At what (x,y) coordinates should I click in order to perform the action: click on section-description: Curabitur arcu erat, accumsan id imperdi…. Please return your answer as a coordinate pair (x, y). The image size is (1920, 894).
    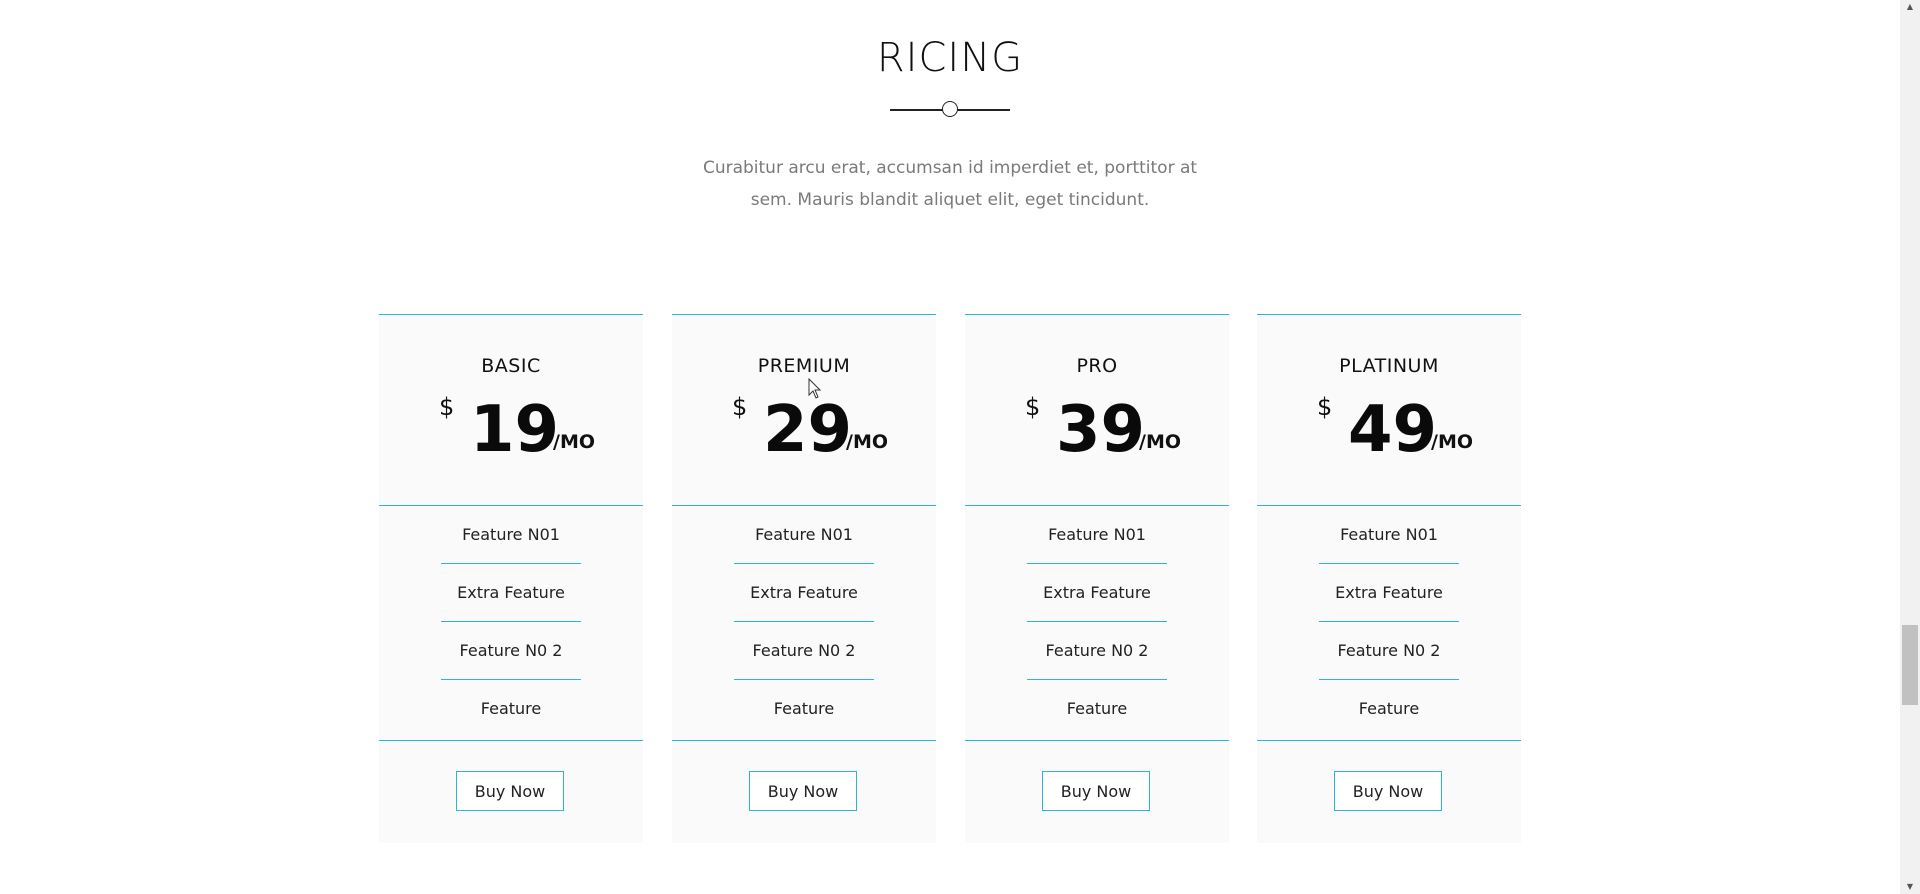
    Looking at the image, I should click on (950, 184).